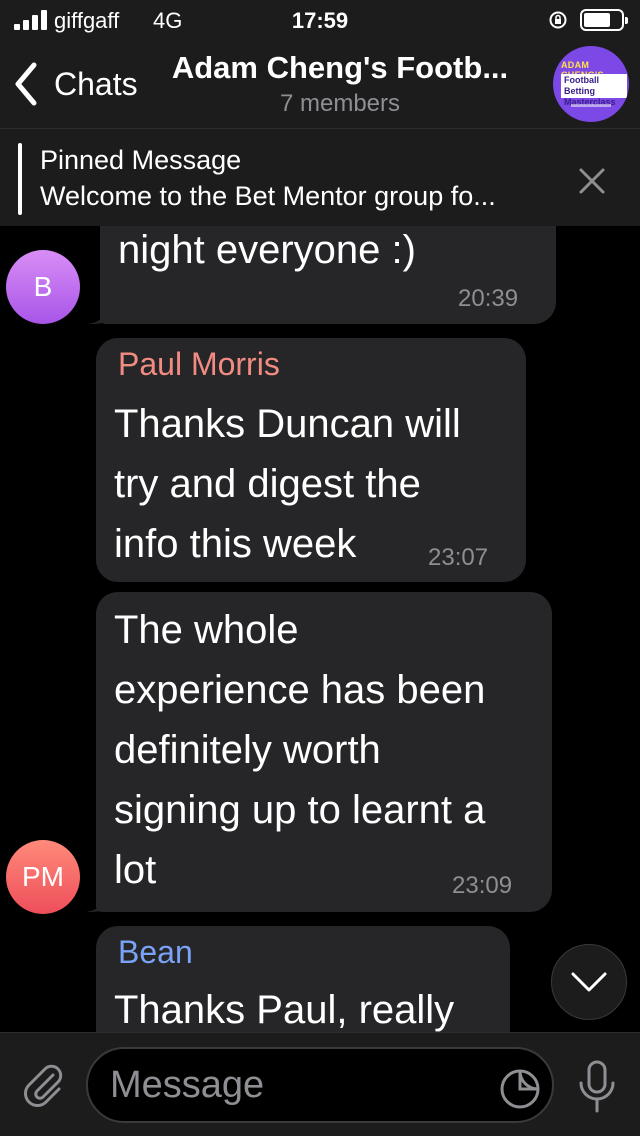 The width and height of the screenshot is (640, 1136). I want to click on message-line: signing up to learnt a, so click(300, 810).